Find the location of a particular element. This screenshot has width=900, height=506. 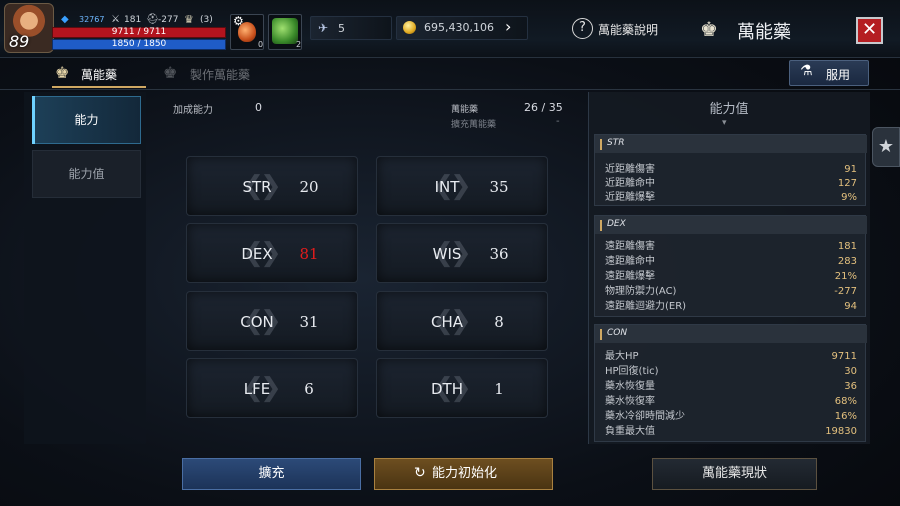

help-link: 萬能藥說明 is located at coordinates (628, 29).